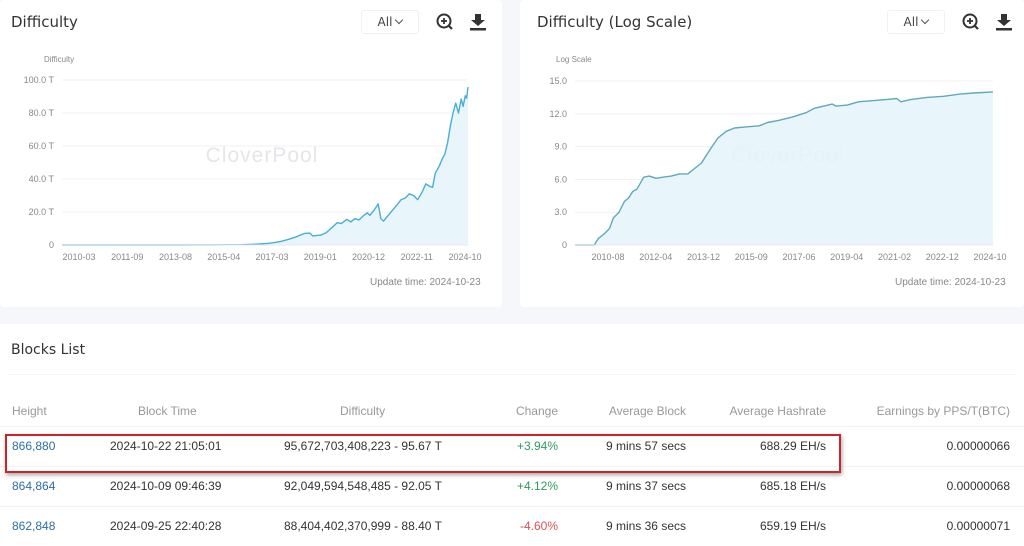 The width and height of the screenshot is (1024, 546). Describe the element at coordinates (417, 257) in the screenshot. I see `x-tick-label: 2022-11` at that location.